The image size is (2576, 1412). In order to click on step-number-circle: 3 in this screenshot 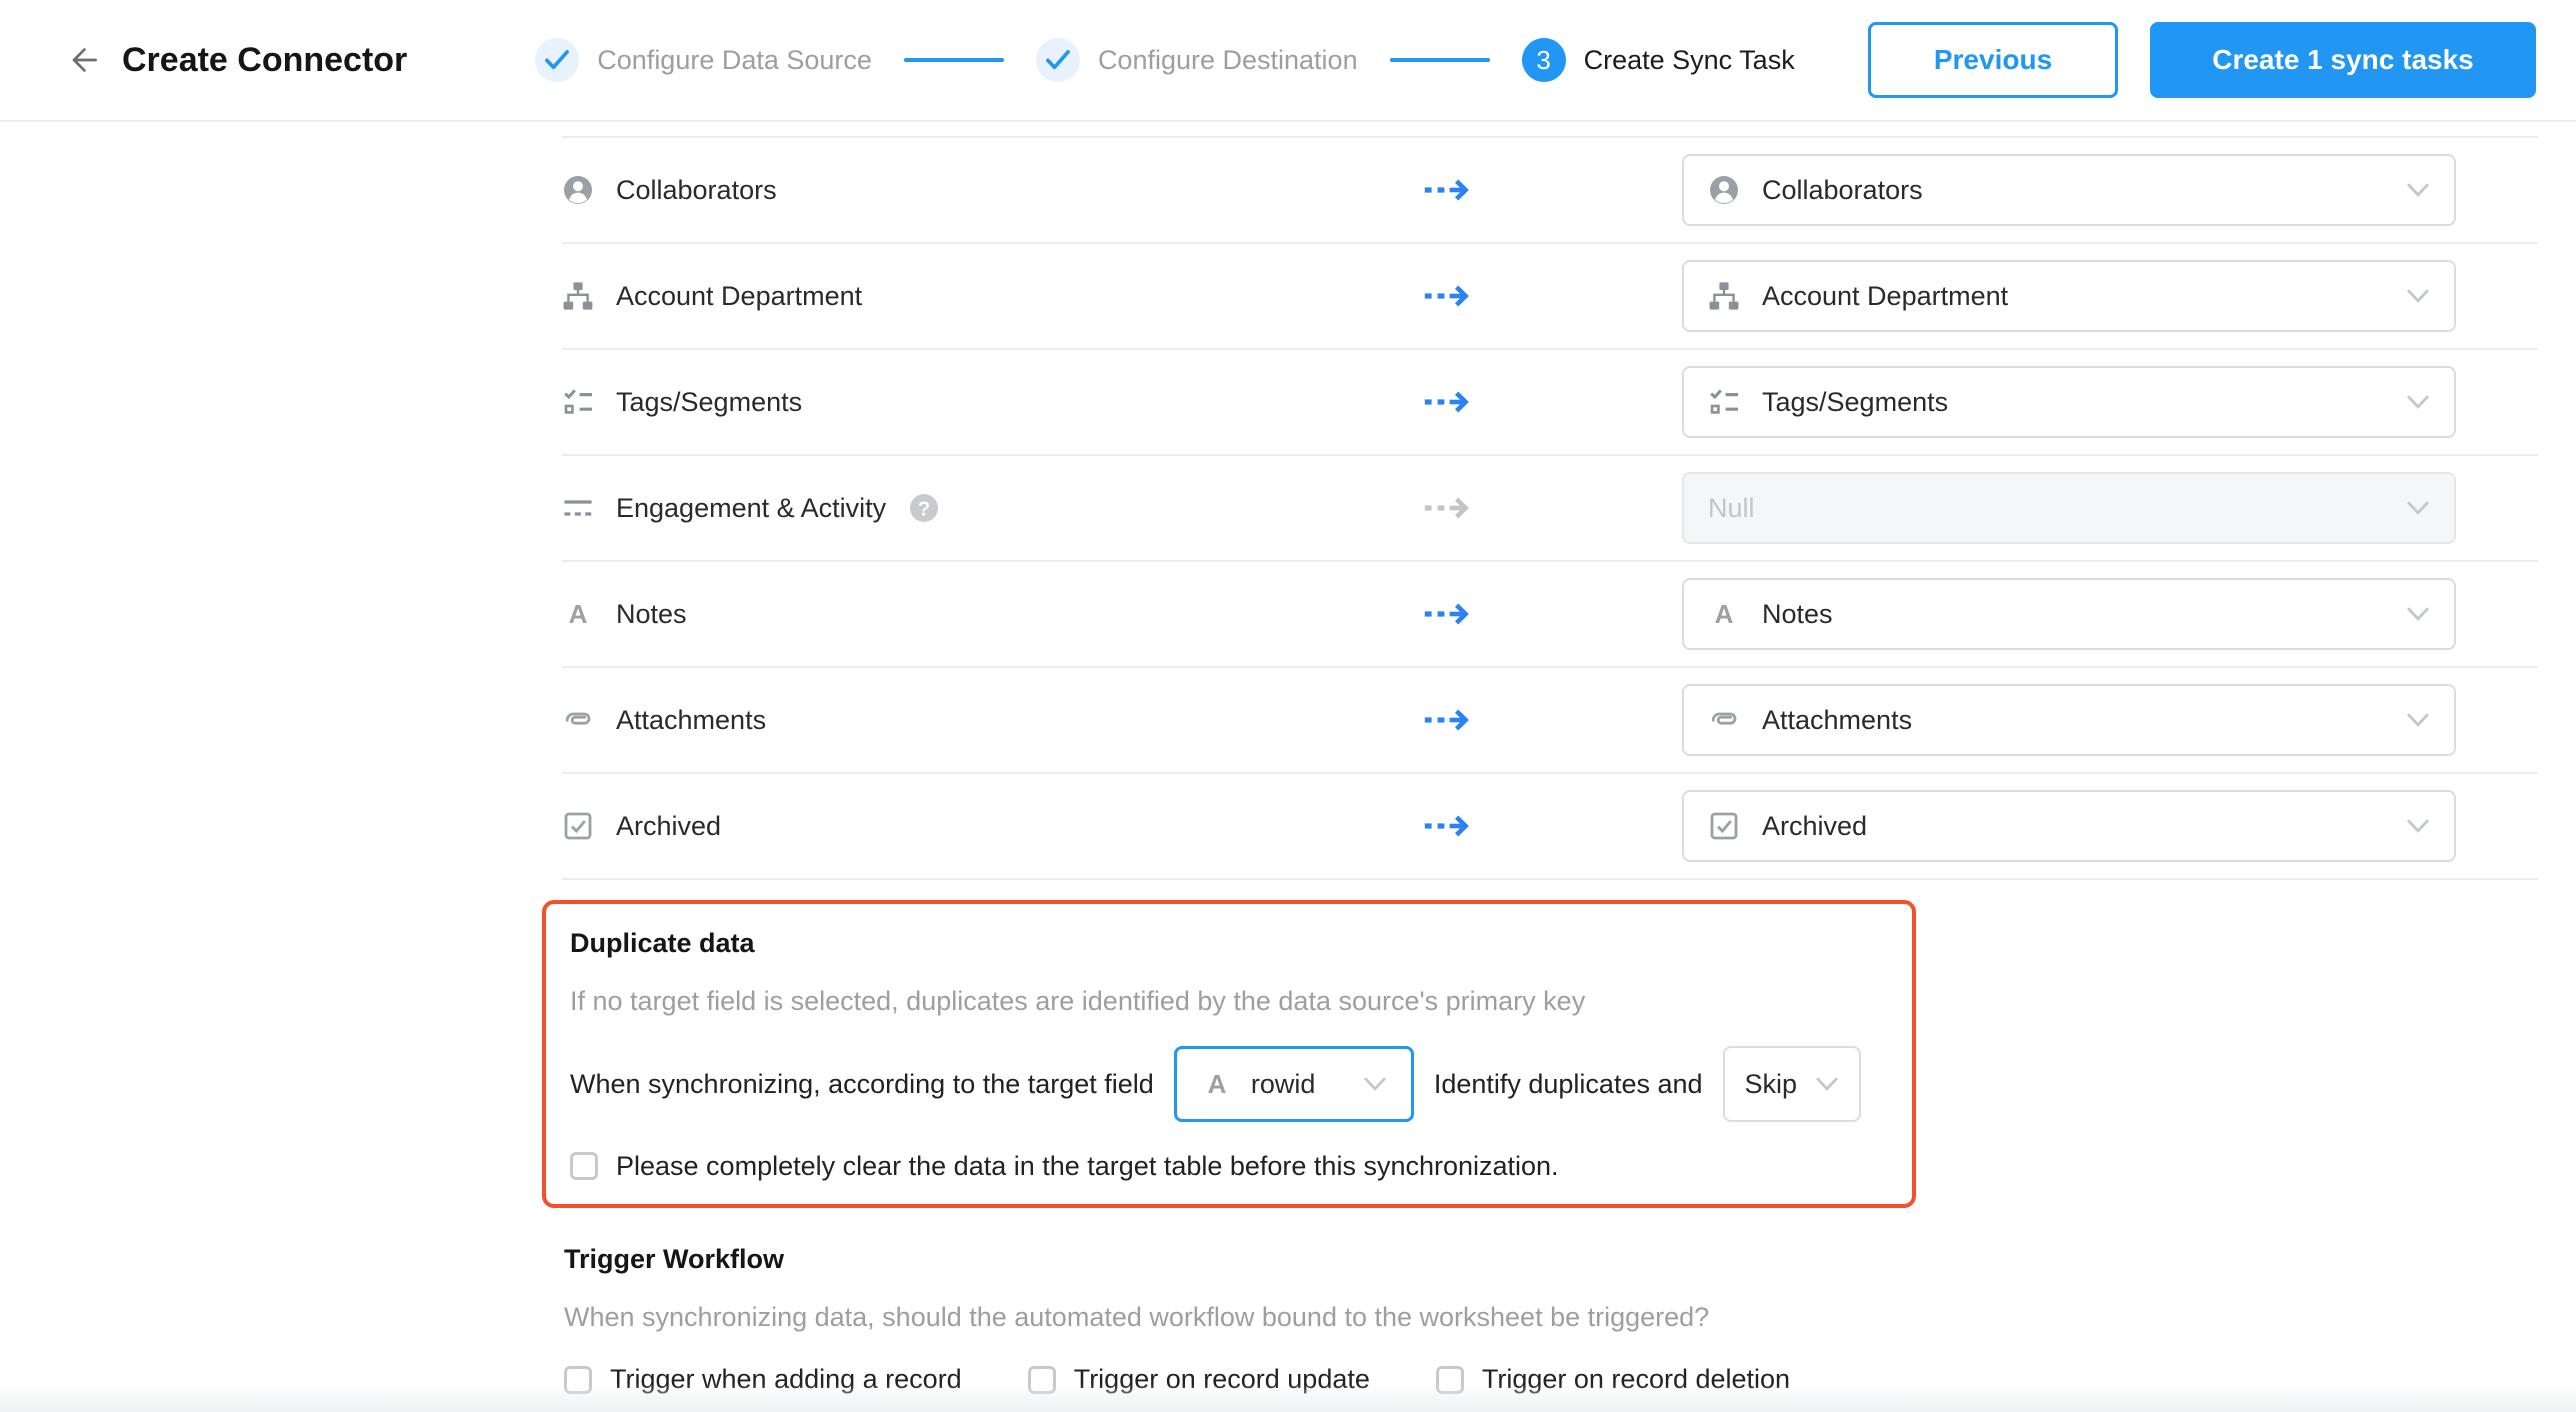, I will do `click(1543, 60)`.